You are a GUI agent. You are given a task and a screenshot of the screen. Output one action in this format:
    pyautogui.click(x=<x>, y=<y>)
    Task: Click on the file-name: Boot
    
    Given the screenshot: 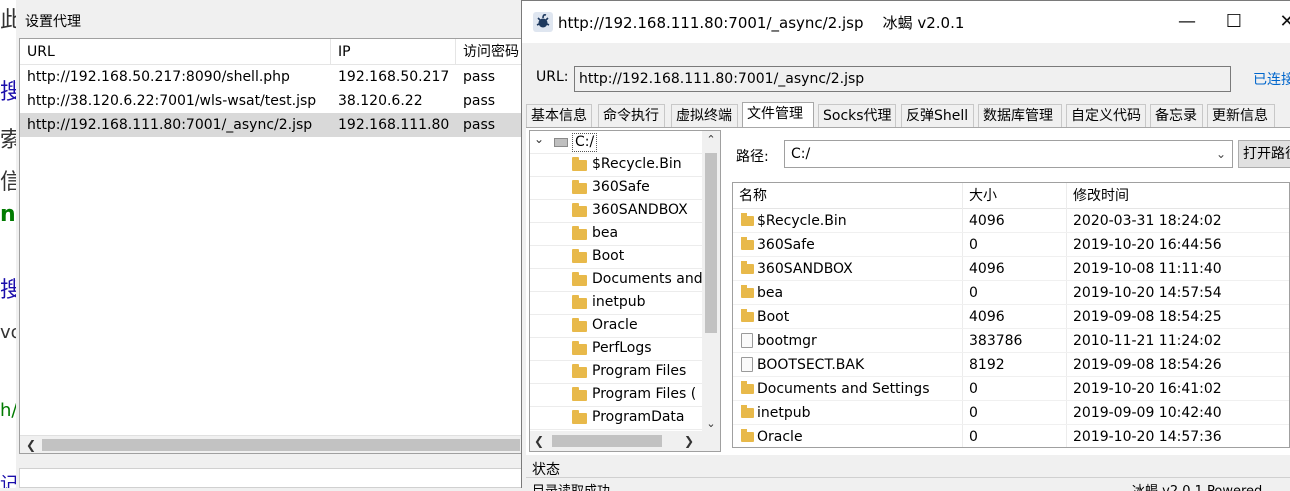 What is the action you would take?
    pyautogui.click(x=773, y=317)
    